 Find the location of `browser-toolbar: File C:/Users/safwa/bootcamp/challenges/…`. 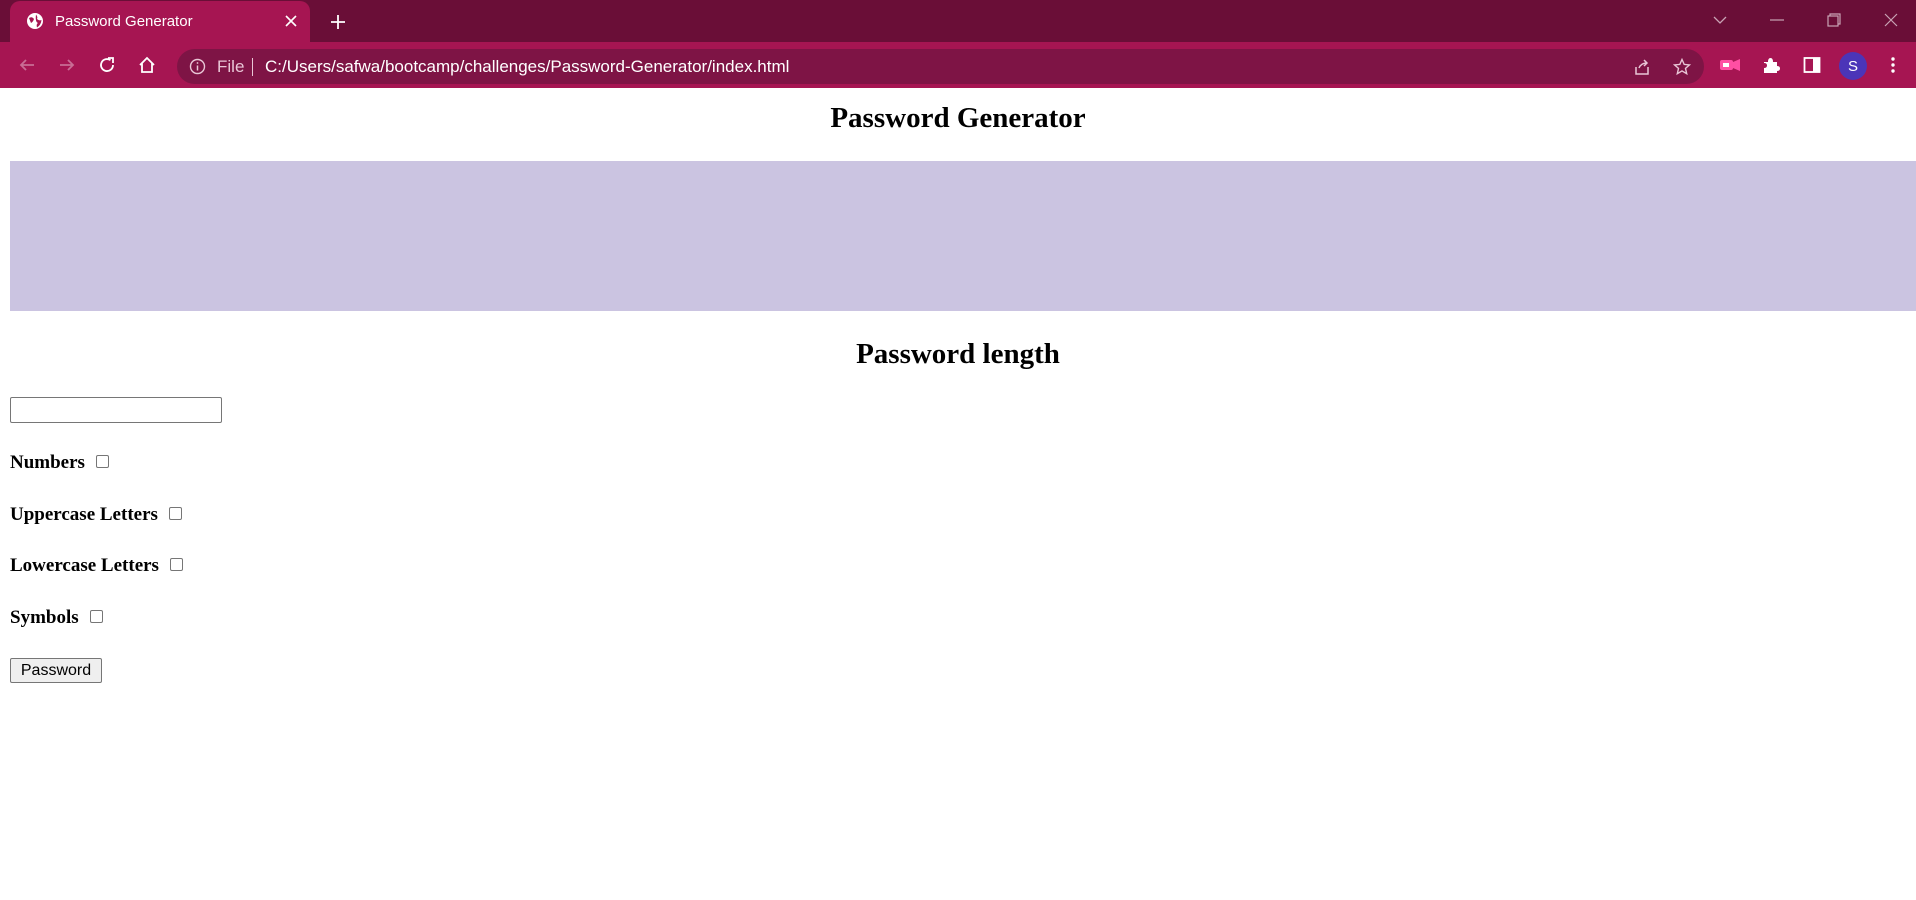

browser-toolbar: File C:/Users/safwa/bootcamp/challenges/… is located at coordinates (958, 65).